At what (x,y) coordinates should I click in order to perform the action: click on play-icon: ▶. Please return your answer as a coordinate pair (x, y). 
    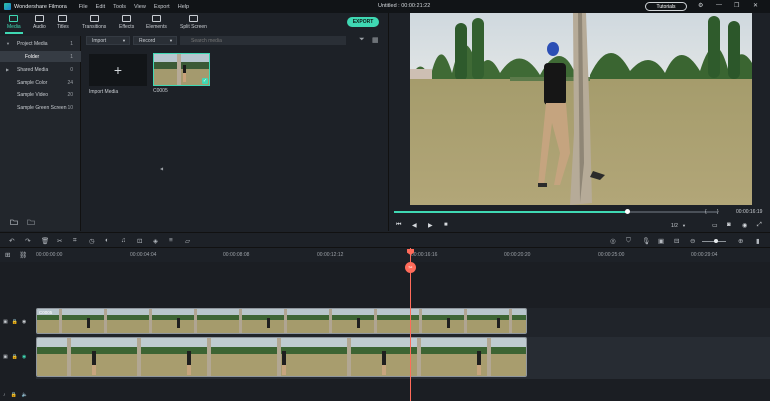
    Looking at the image, I should click on (430, 225).